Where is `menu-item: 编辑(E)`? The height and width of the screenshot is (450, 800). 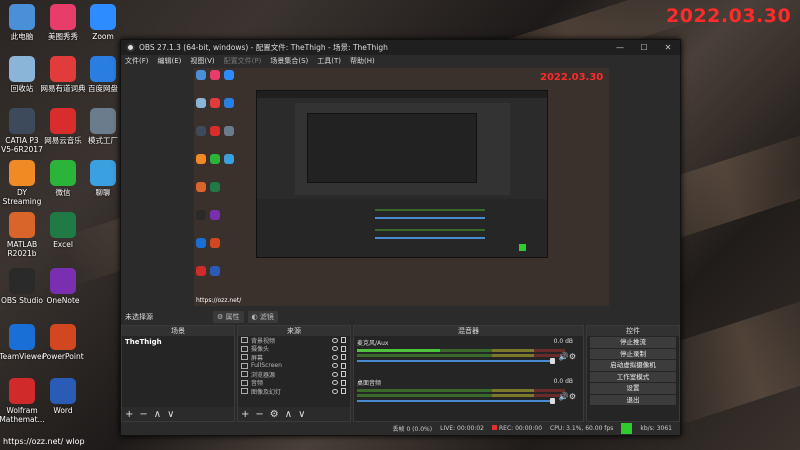
menu-item: 编辑(E) is located at coordinates (170, 61).